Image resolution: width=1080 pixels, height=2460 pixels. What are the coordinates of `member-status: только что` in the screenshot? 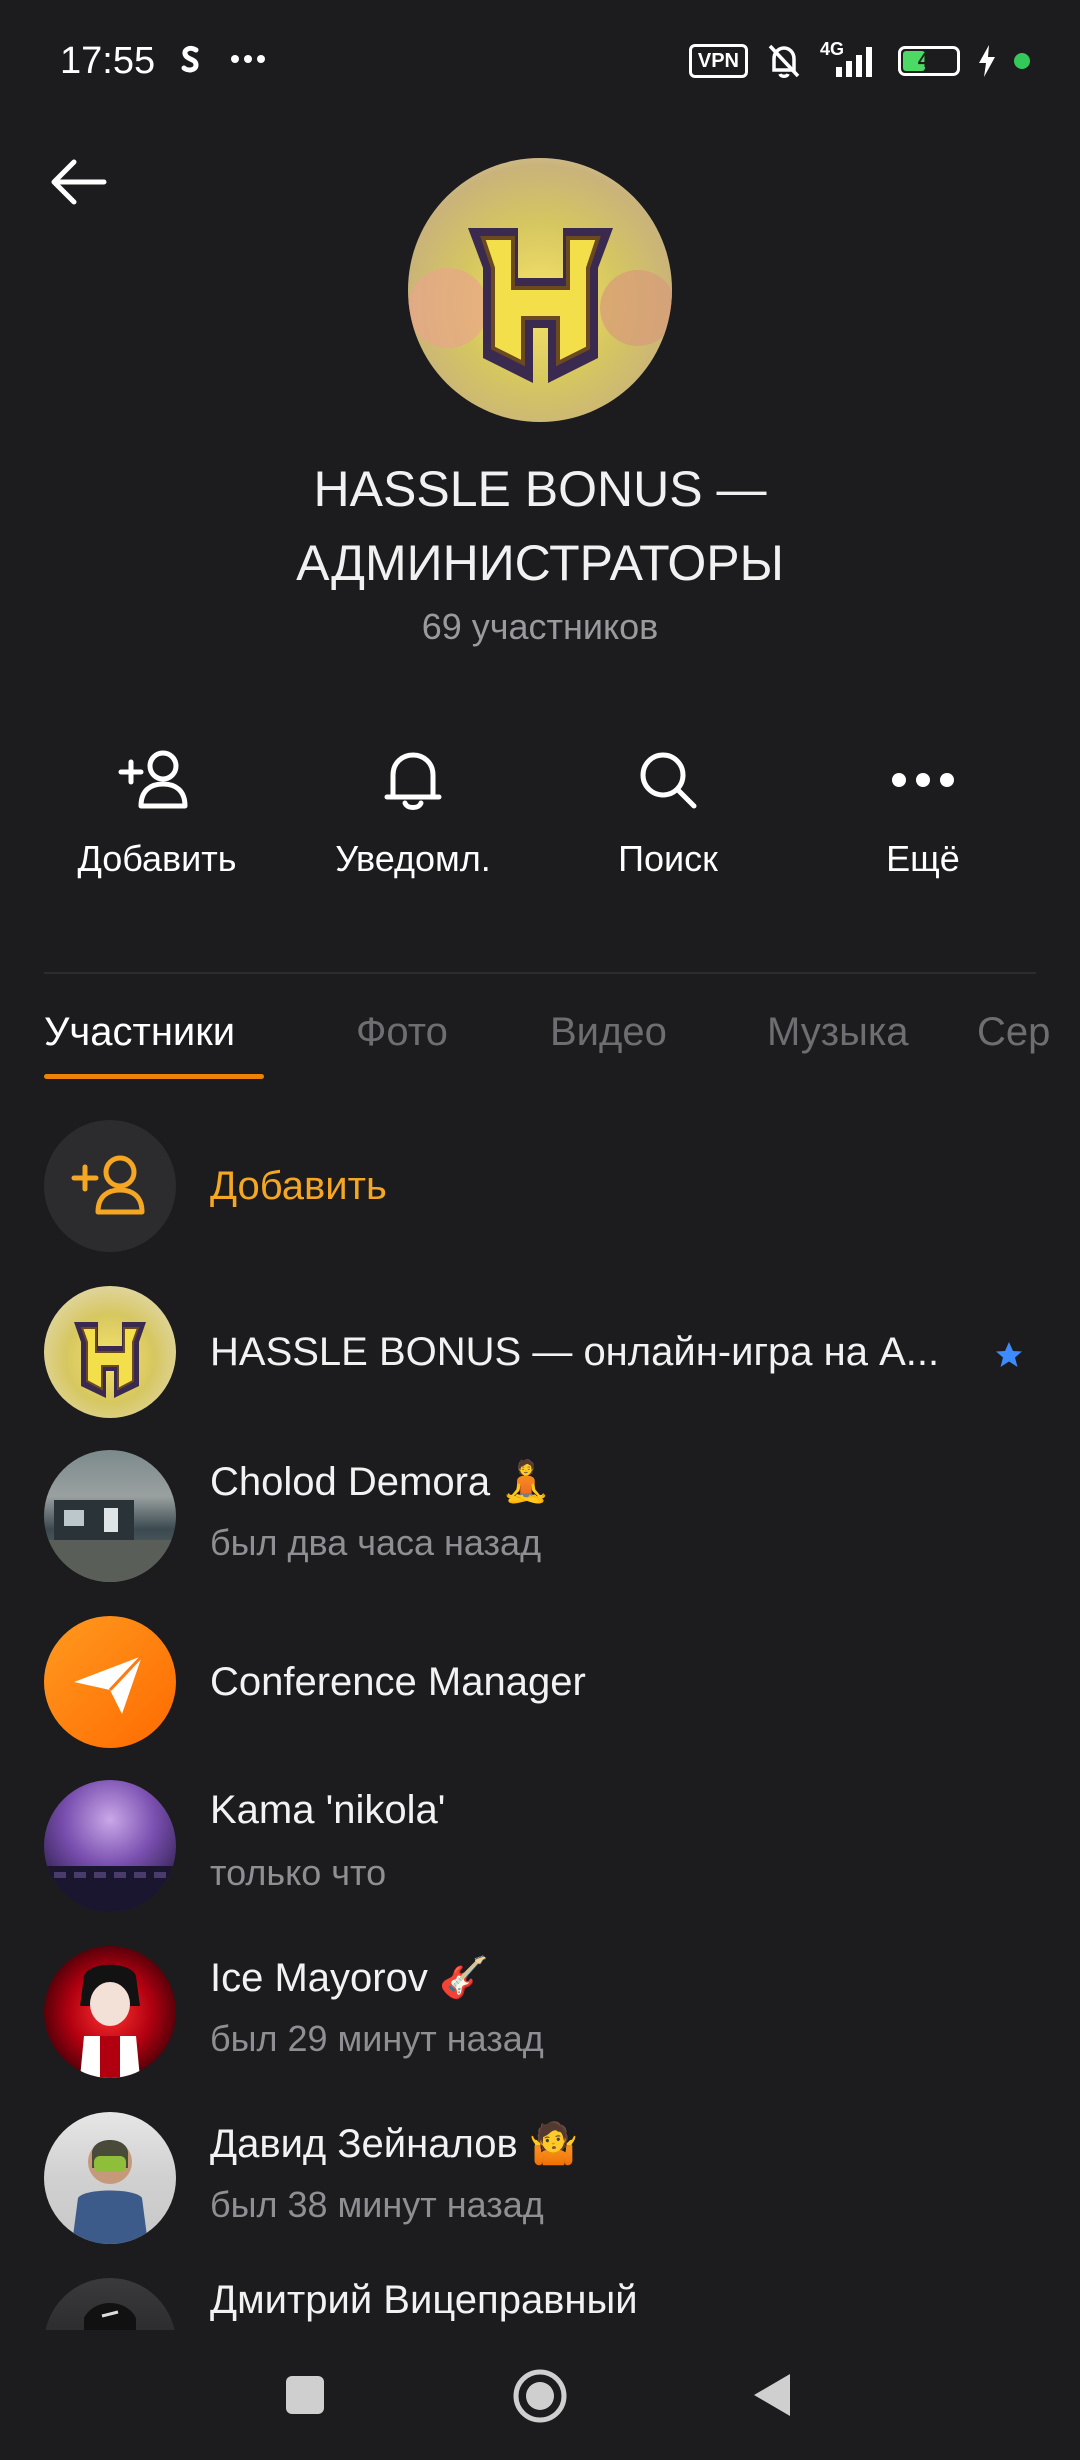 It's located at (298, 1872).